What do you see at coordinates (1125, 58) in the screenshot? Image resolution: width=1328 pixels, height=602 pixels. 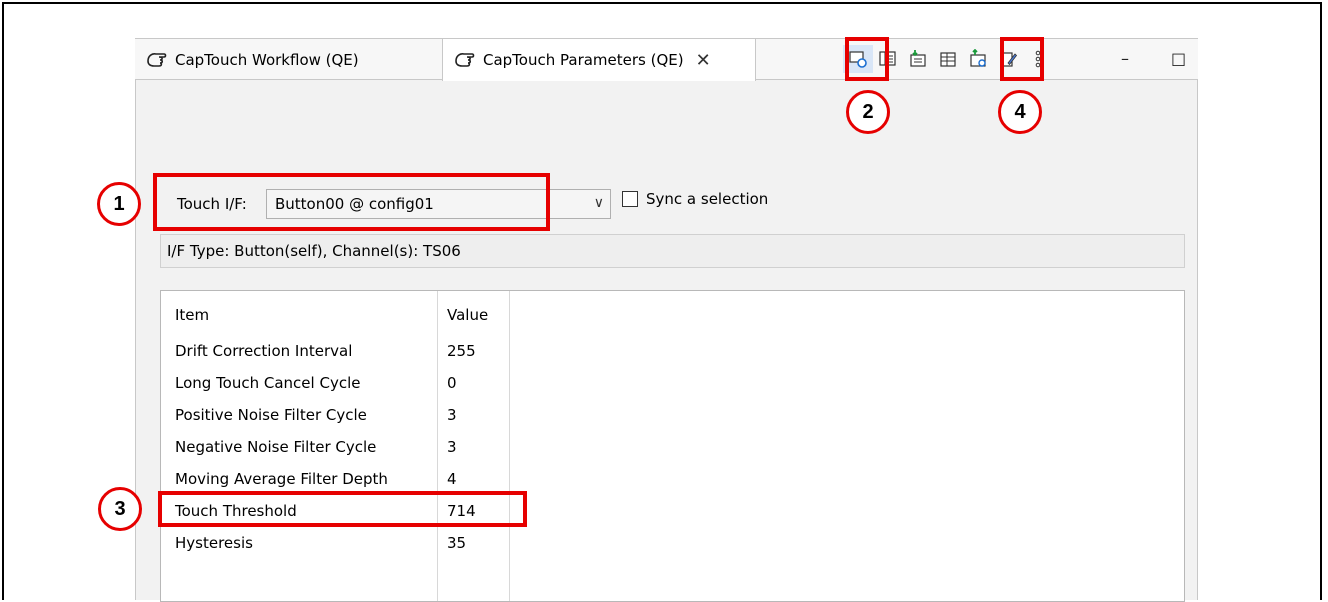 I see `minimize-icon: –` at bounding box center [1125, 58].